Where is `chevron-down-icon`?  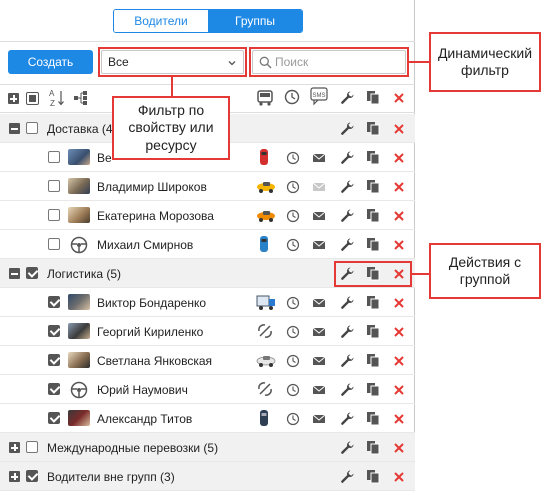
chevron-down-icon is located at coordinates (232, 63).